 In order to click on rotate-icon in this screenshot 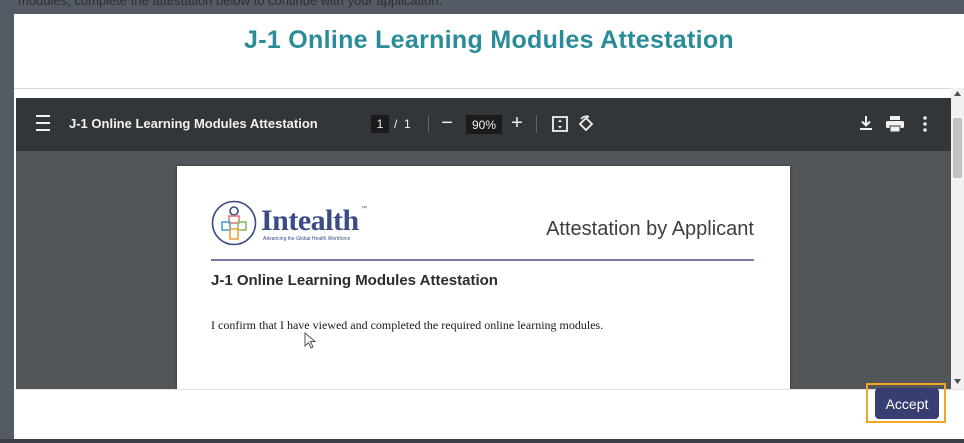, I will do `click(586, 124)`.